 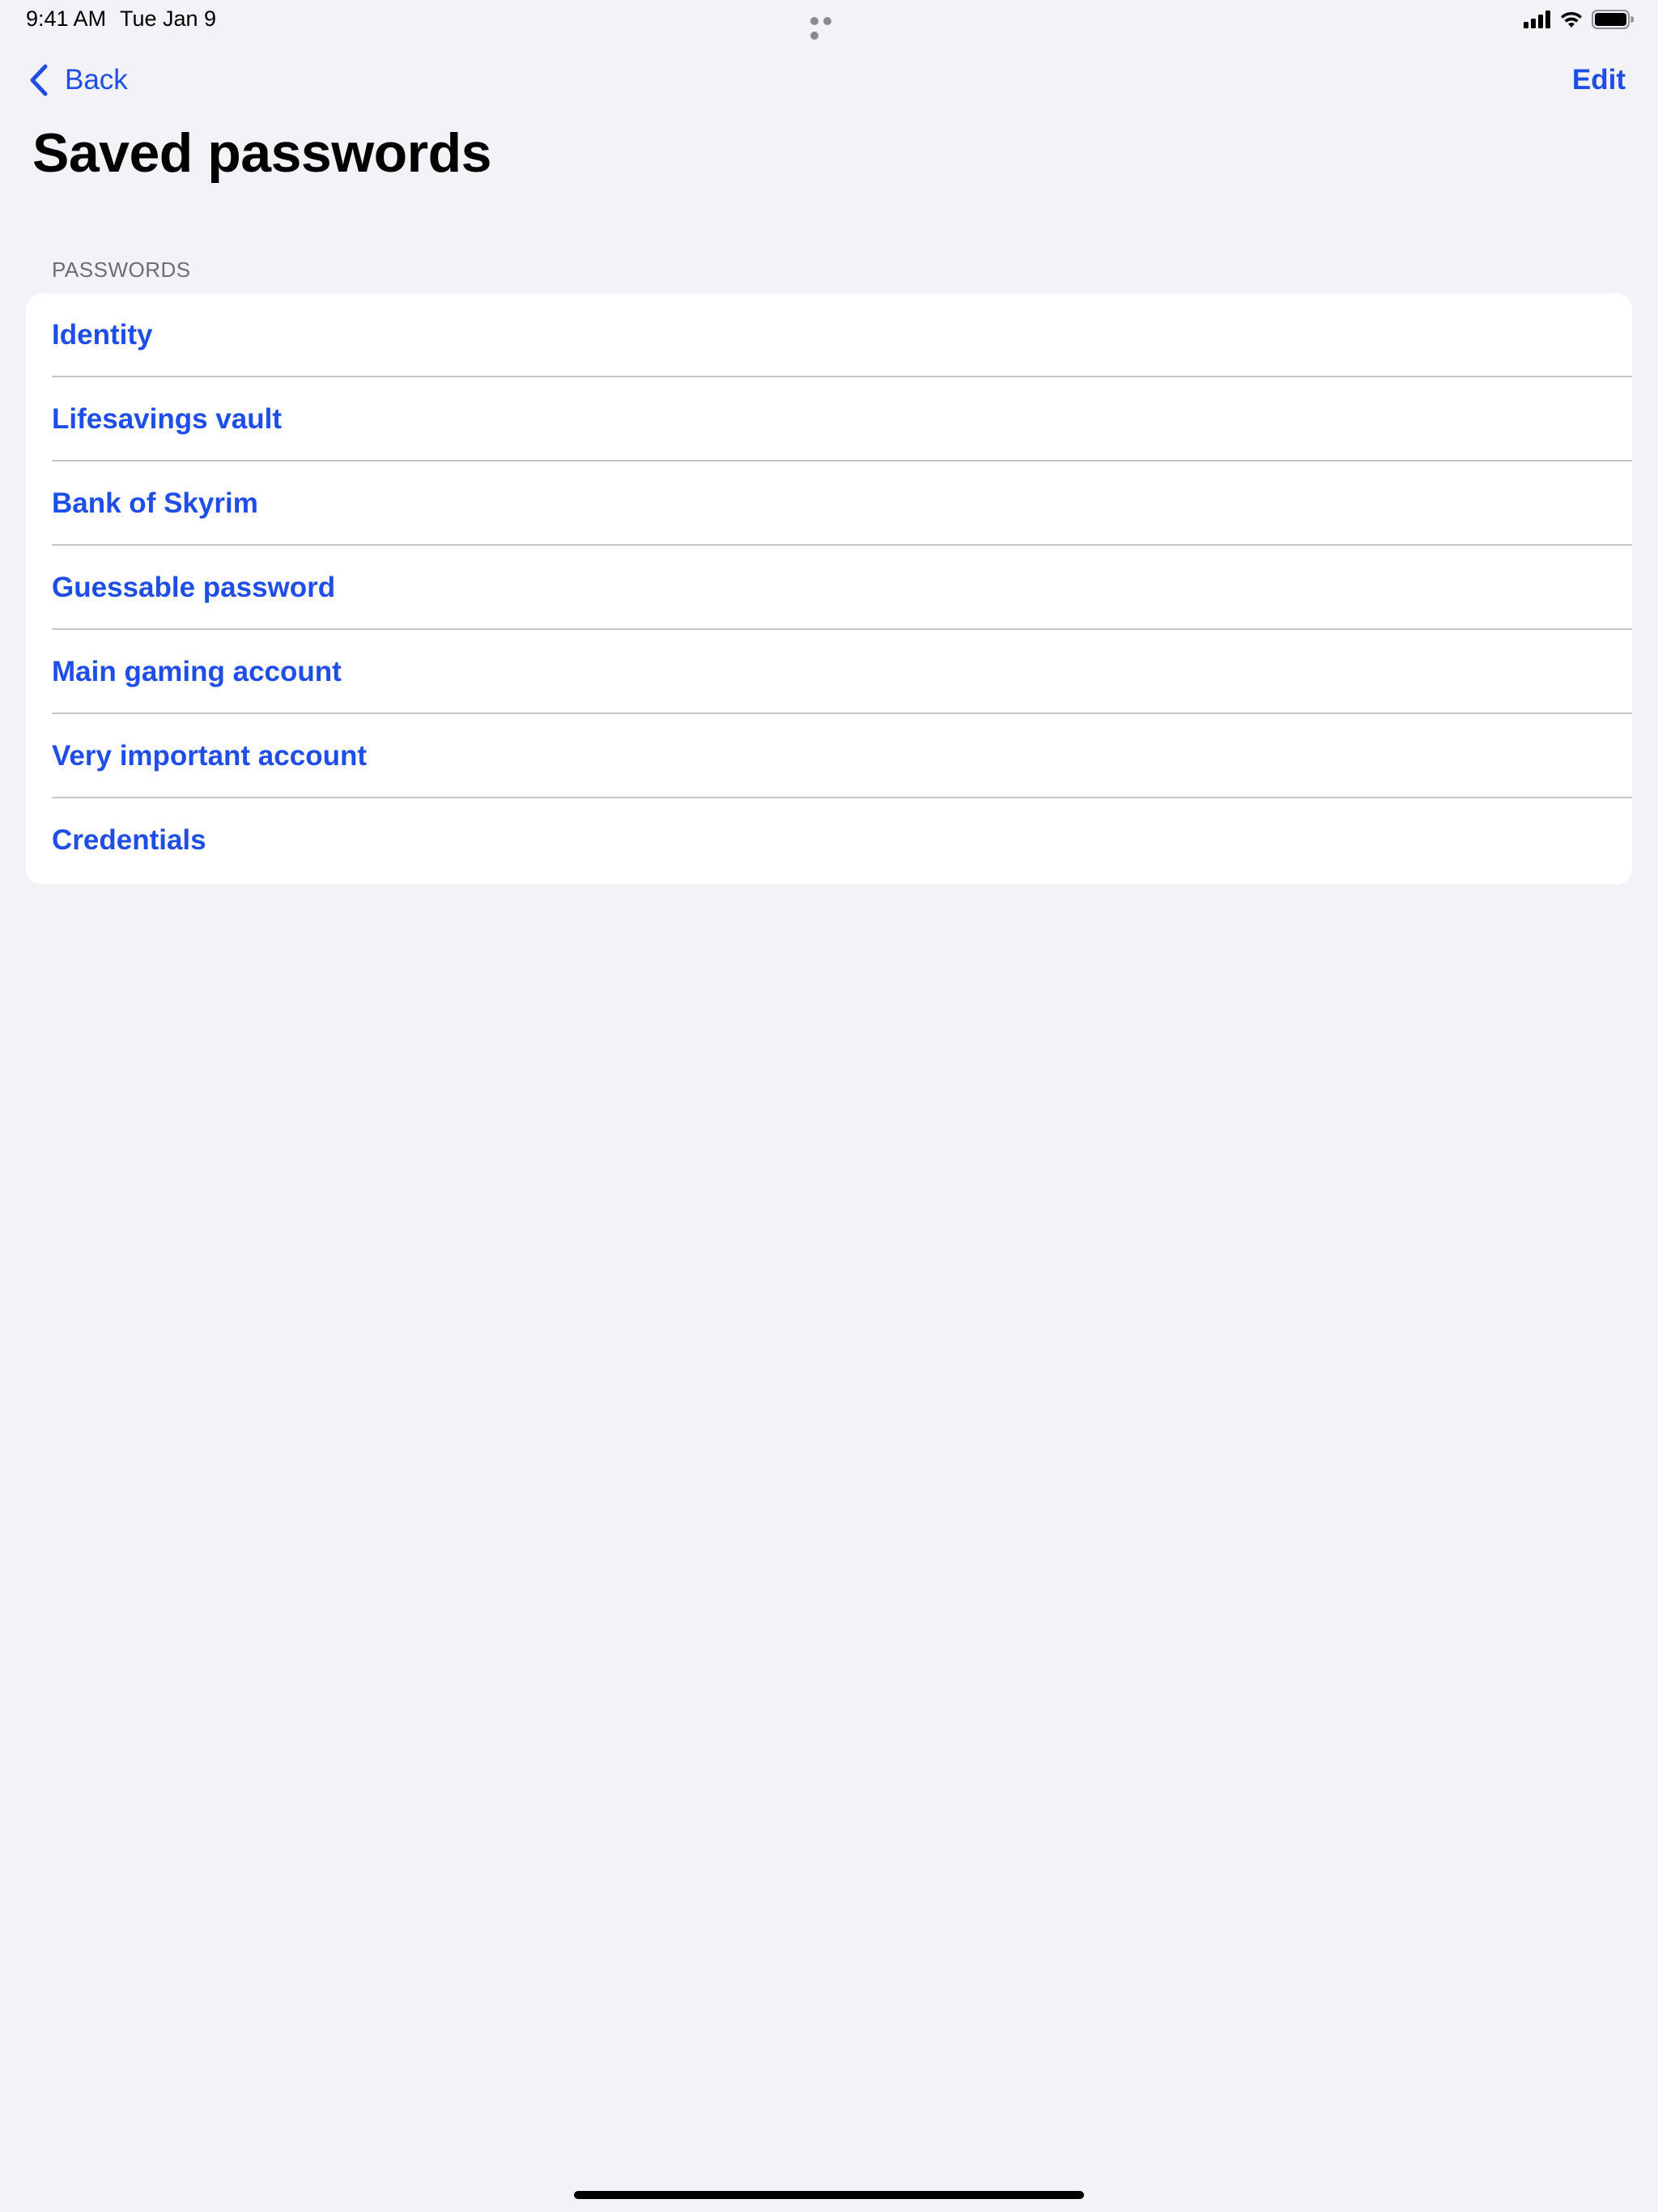 What do you see at coordinates (129, 840) in the screenshot?
I see `list-item-label: Credentials` at bounding box center [129, 840].